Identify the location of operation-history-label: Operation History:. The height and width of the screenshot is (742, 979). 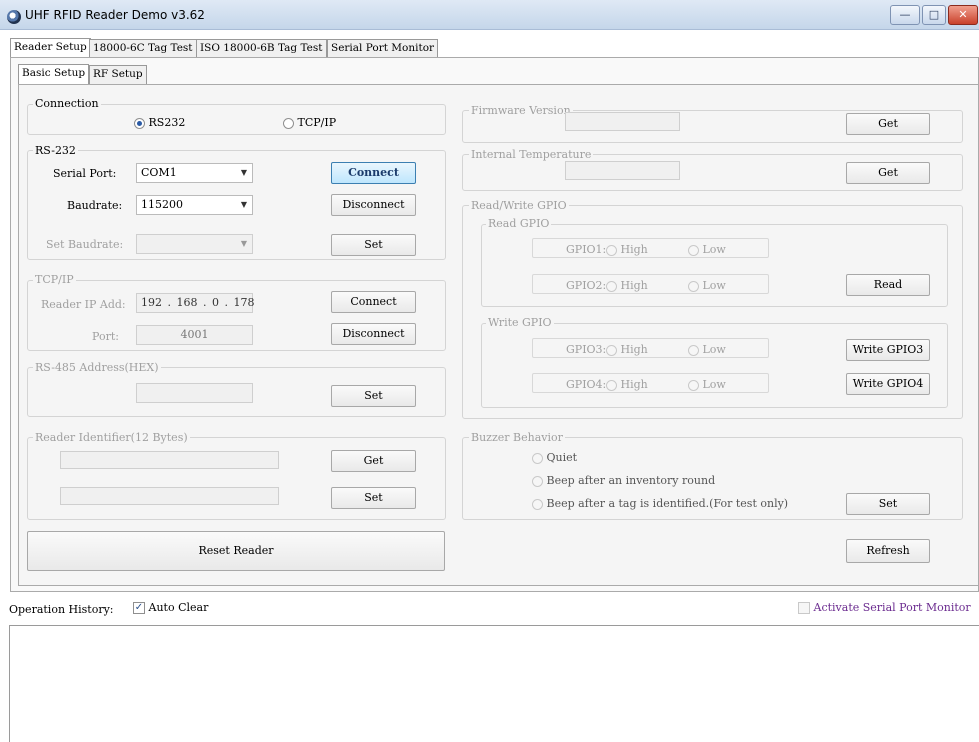
(61, 609).